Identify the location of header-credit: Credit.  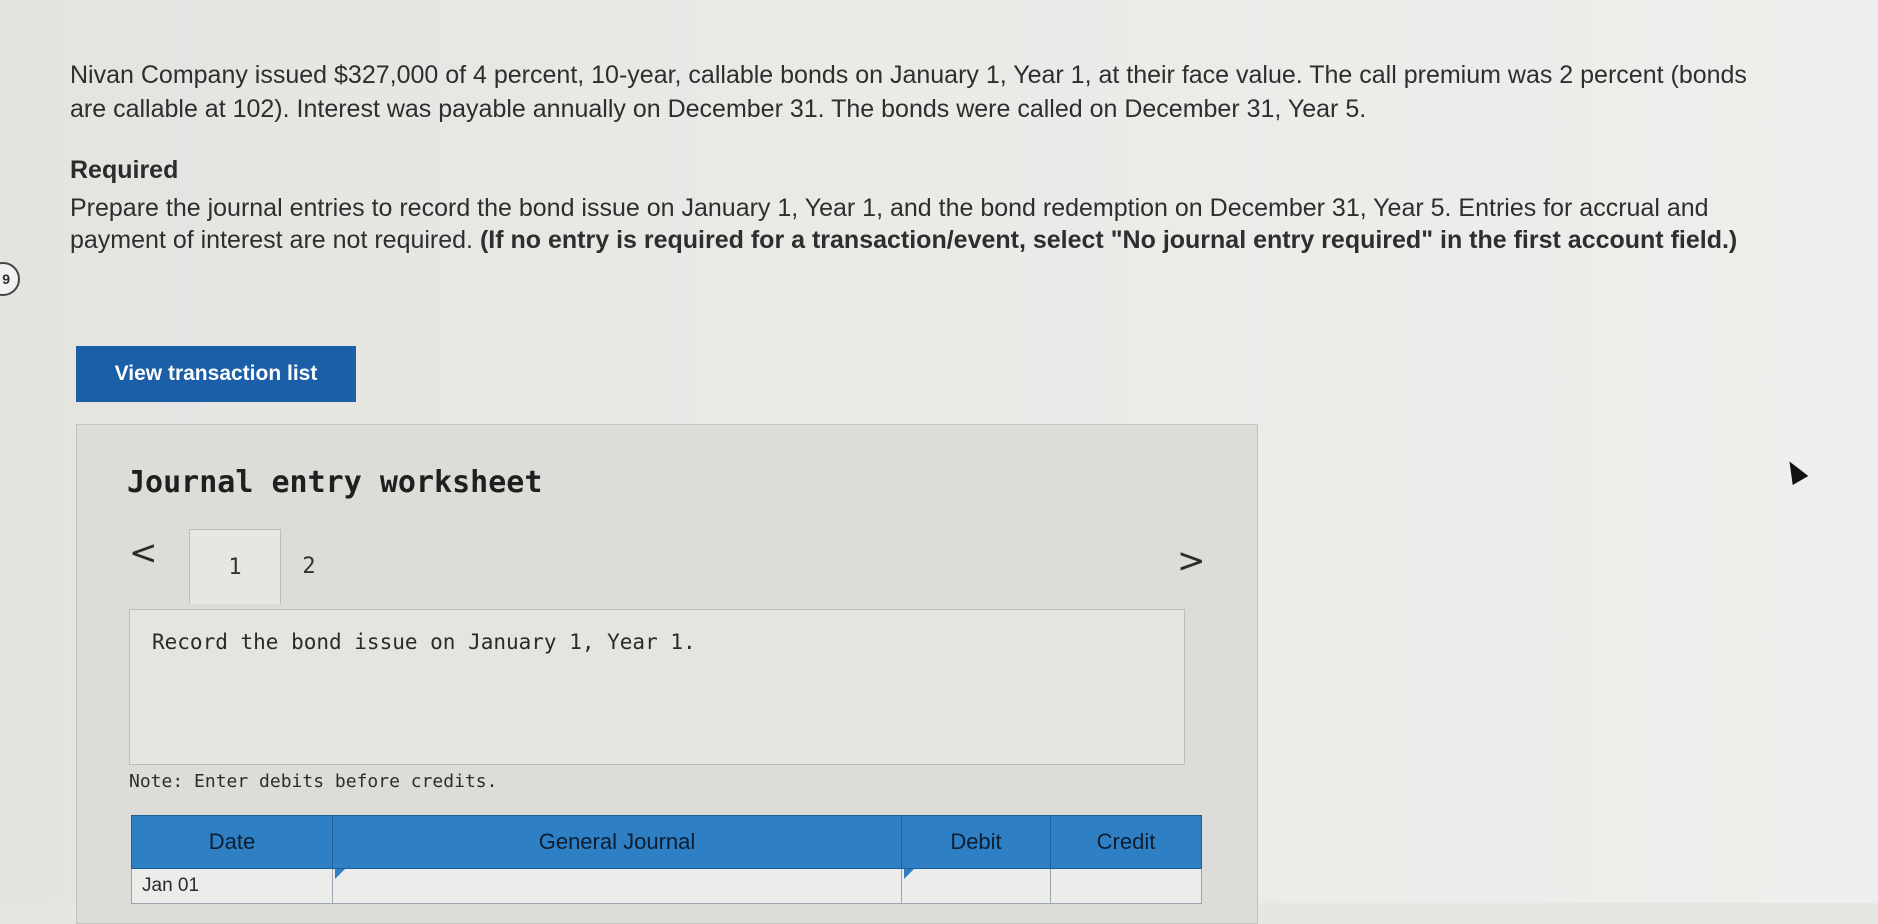
(1126, 842).